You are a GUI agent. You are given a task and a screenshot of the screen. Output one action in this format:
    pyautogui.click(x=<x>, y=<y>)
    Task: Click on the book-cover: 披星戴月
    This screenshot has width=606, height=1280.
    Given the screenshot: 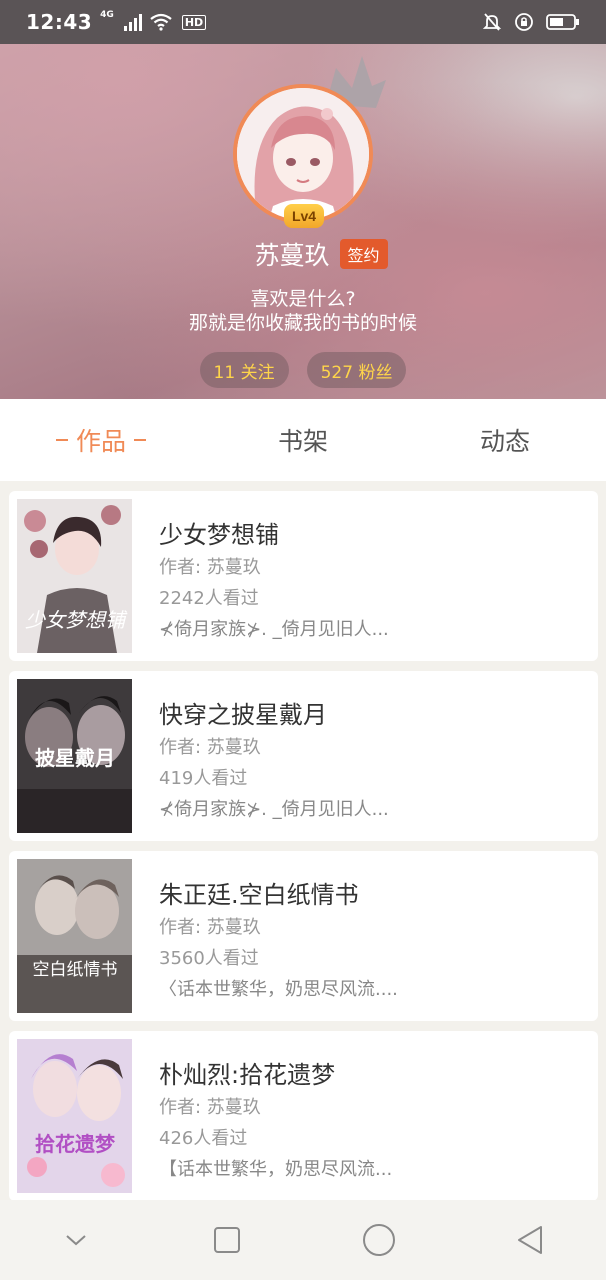 What is the action you would take?
    pyautogui.click(x=74, y=756)
    